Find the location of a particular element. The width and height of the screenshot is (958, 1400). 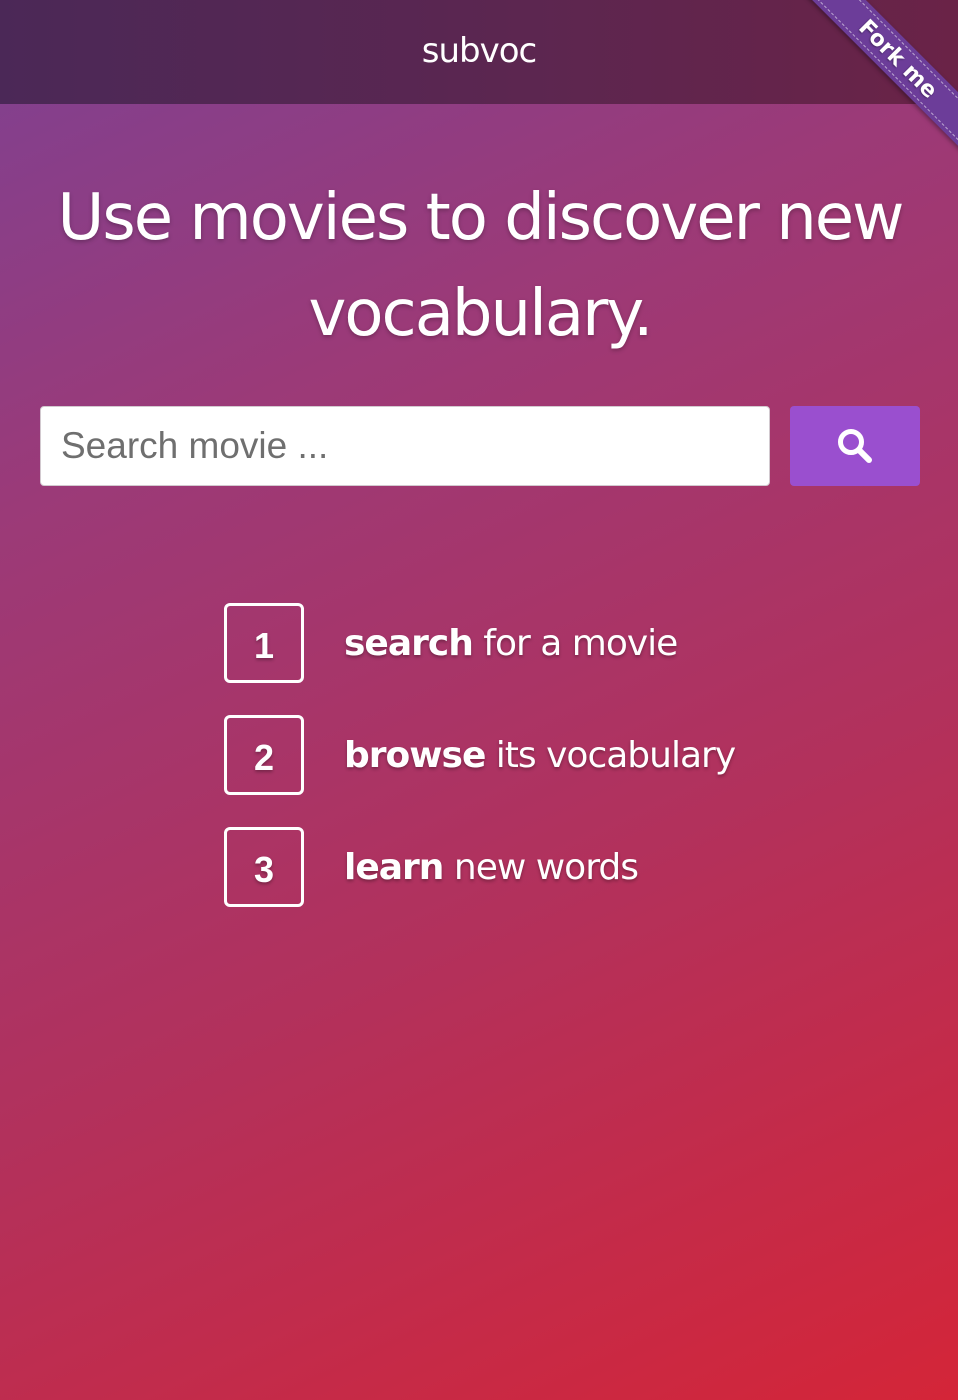

search-input is located at coordinates (405, 446).